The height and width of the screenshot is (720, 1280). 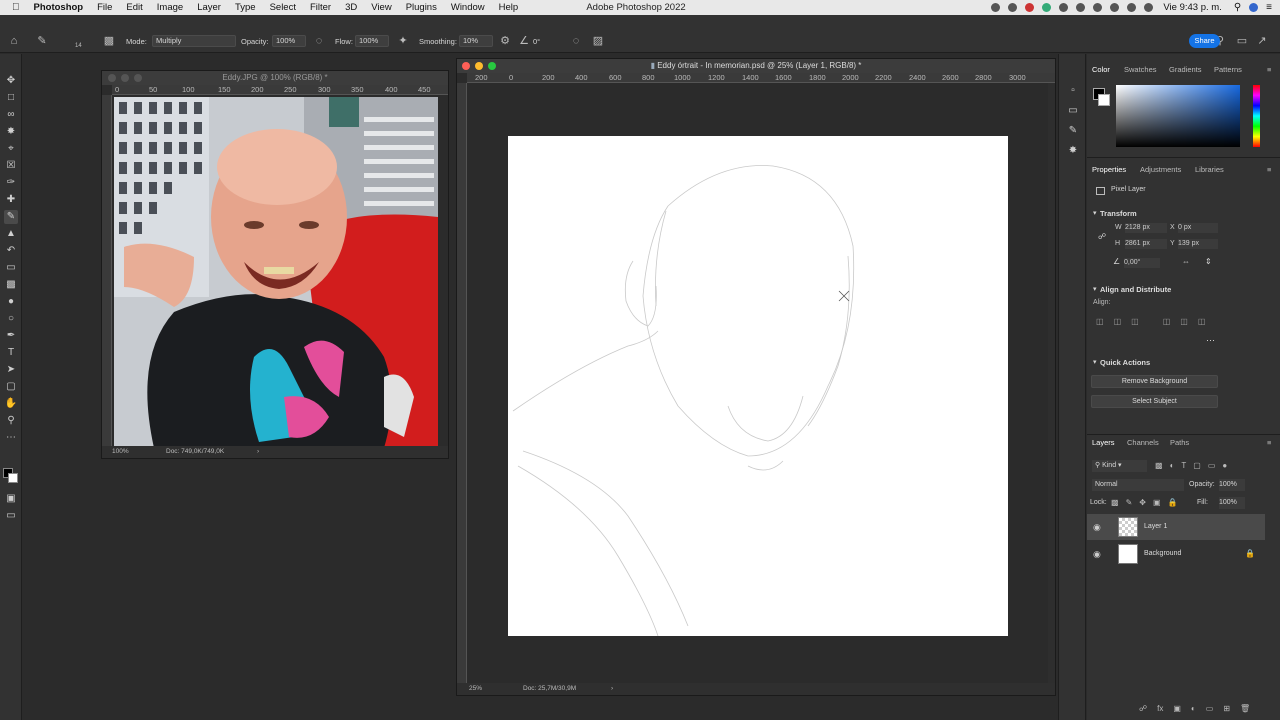 What do you see at coordinates (11, 268) in the screenshot?
I see `eraser-tool-icon: ▭` at bounding box center [11, 268].